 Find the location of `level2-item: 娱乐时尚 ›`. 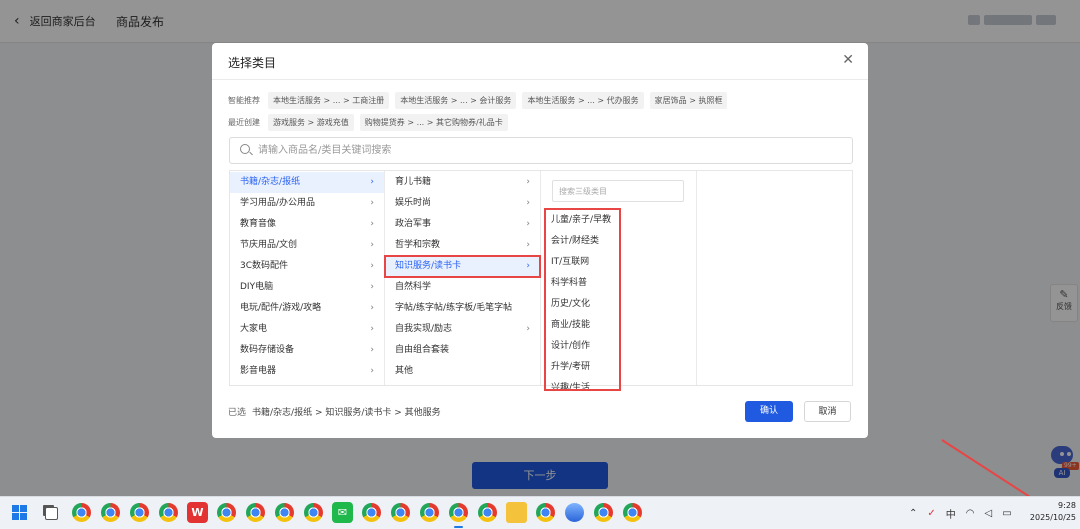

level2-item: 娱乐时尚 › is located at coordinates (462, 203).